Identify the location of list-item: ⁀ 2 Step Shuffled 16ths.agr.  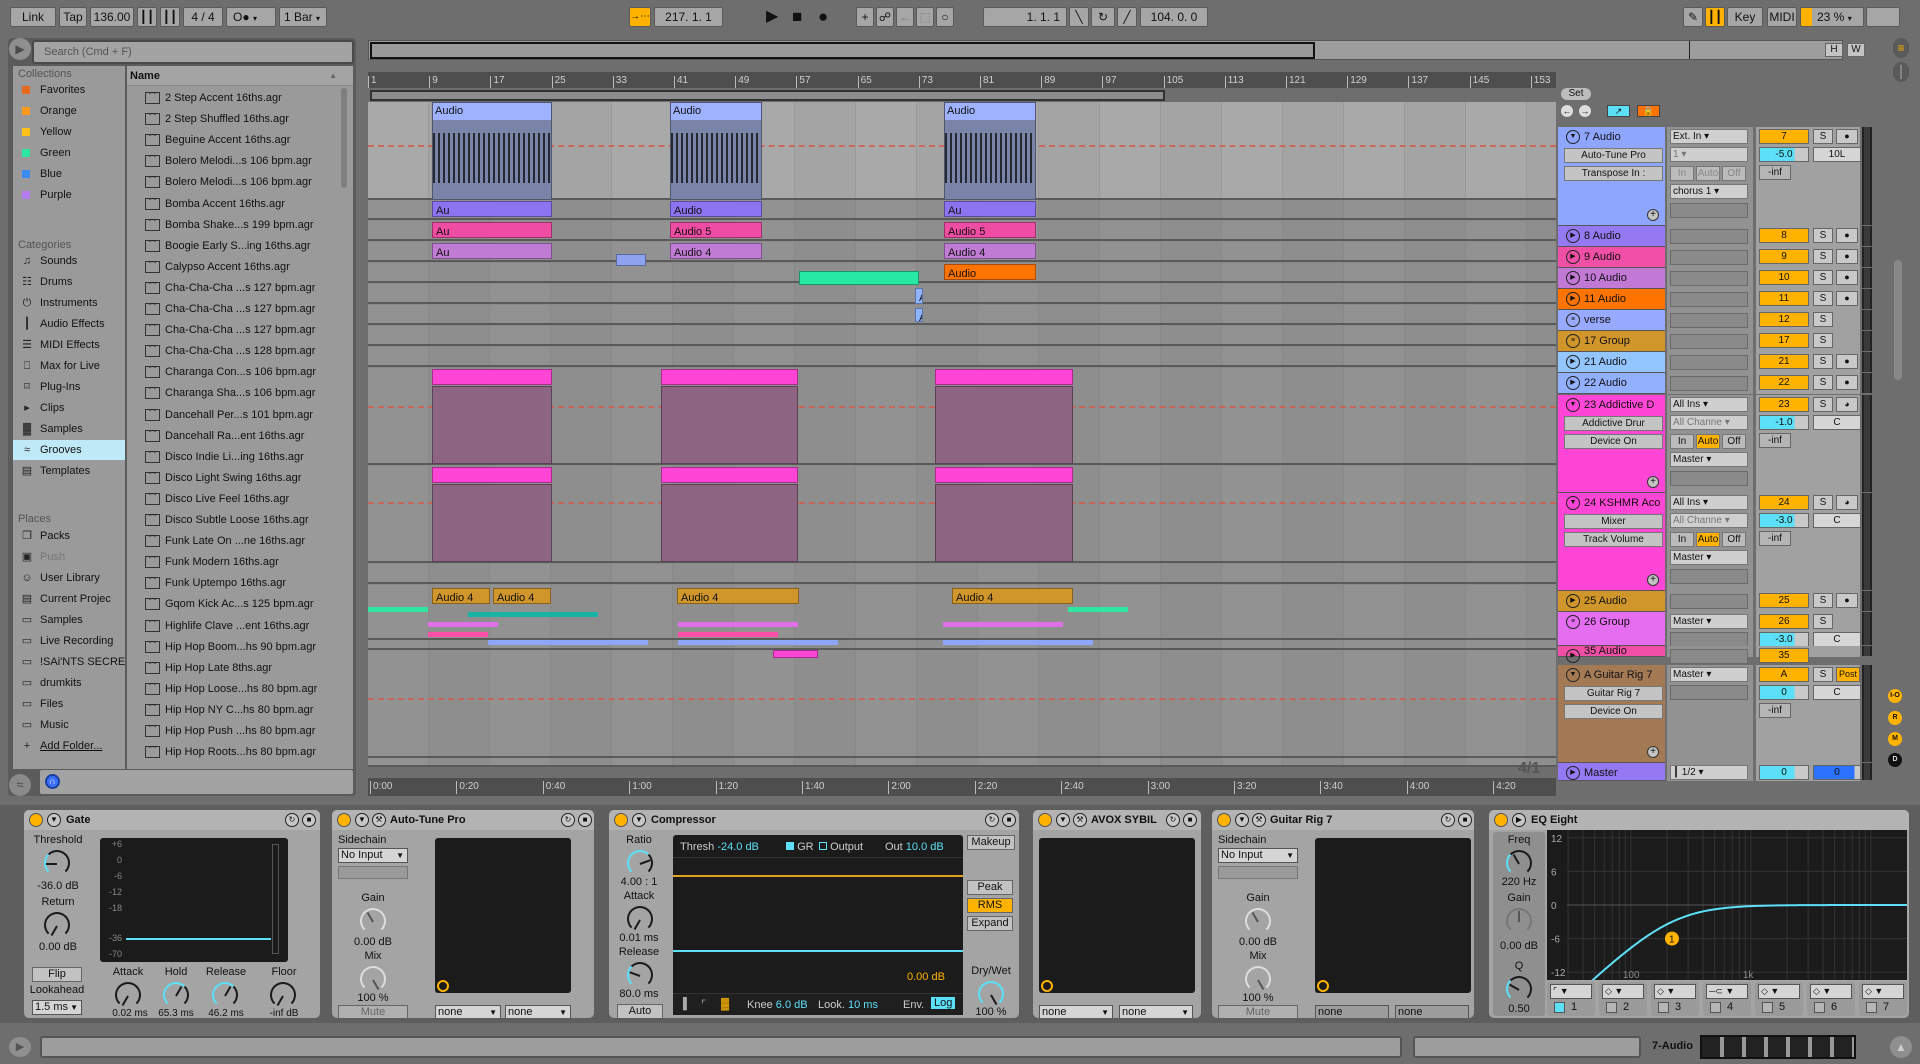
(217, 119).